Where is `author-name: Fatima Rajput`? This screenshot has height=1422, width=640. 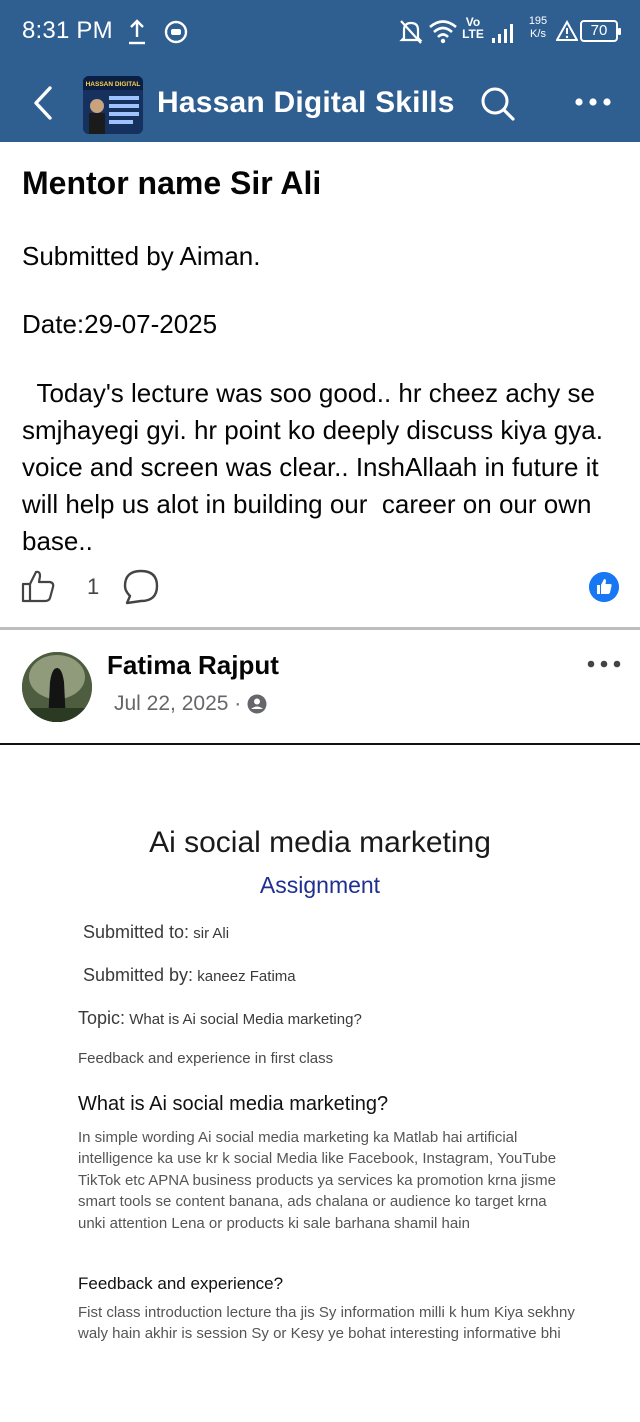 author-name: Fatima Rajput is located at coordinates (193, 665).